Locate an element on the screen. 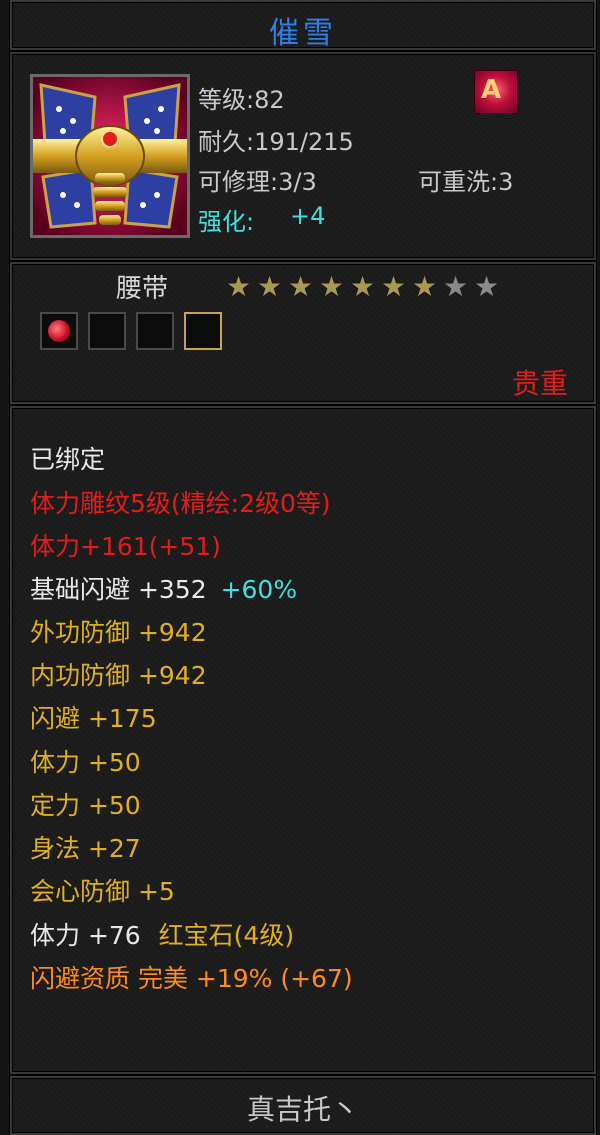  red-gem-icon is located at coordinates (59, 331).